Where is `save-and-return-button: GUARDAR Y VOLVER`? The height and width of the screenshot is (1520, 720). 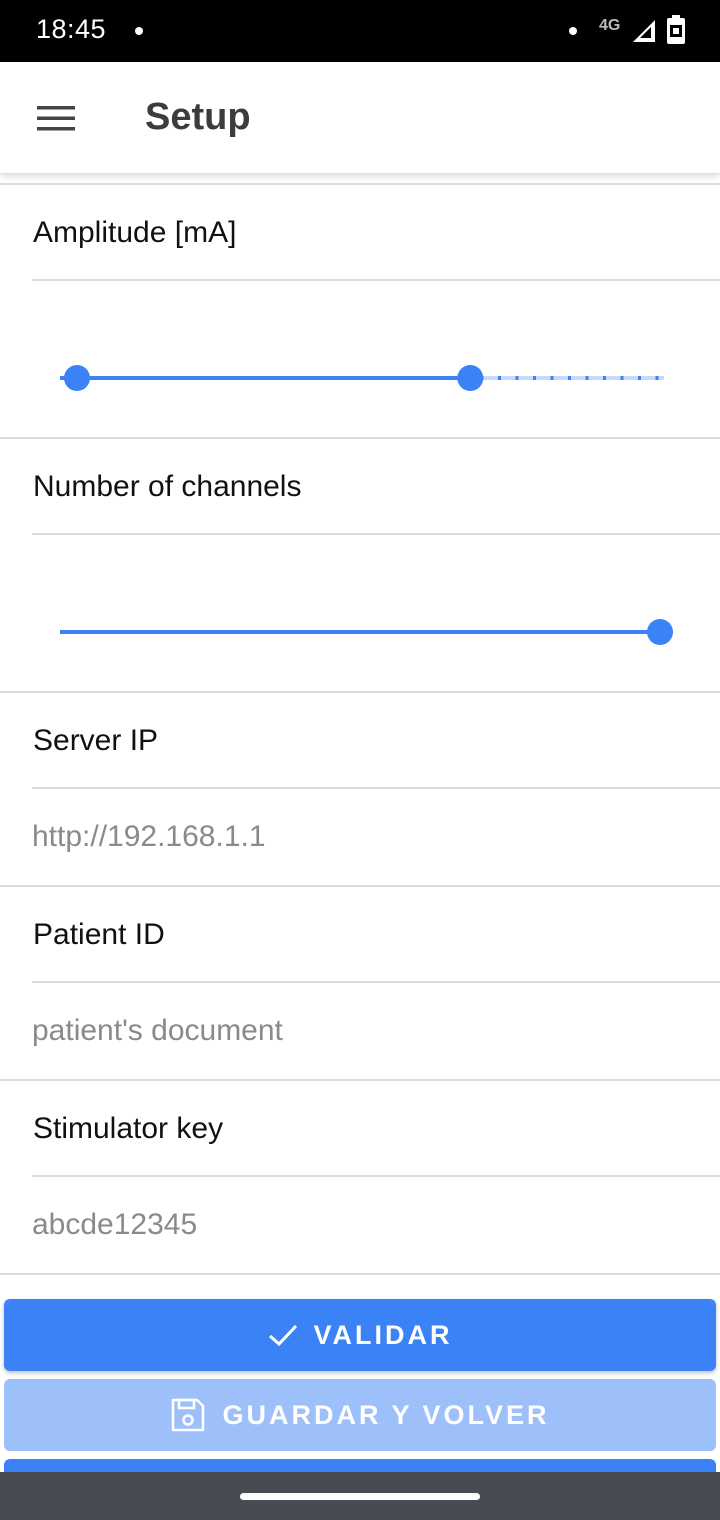 save-and-return-button: GUARDAR Y VOLVER is located at coordinates (360, 1415).